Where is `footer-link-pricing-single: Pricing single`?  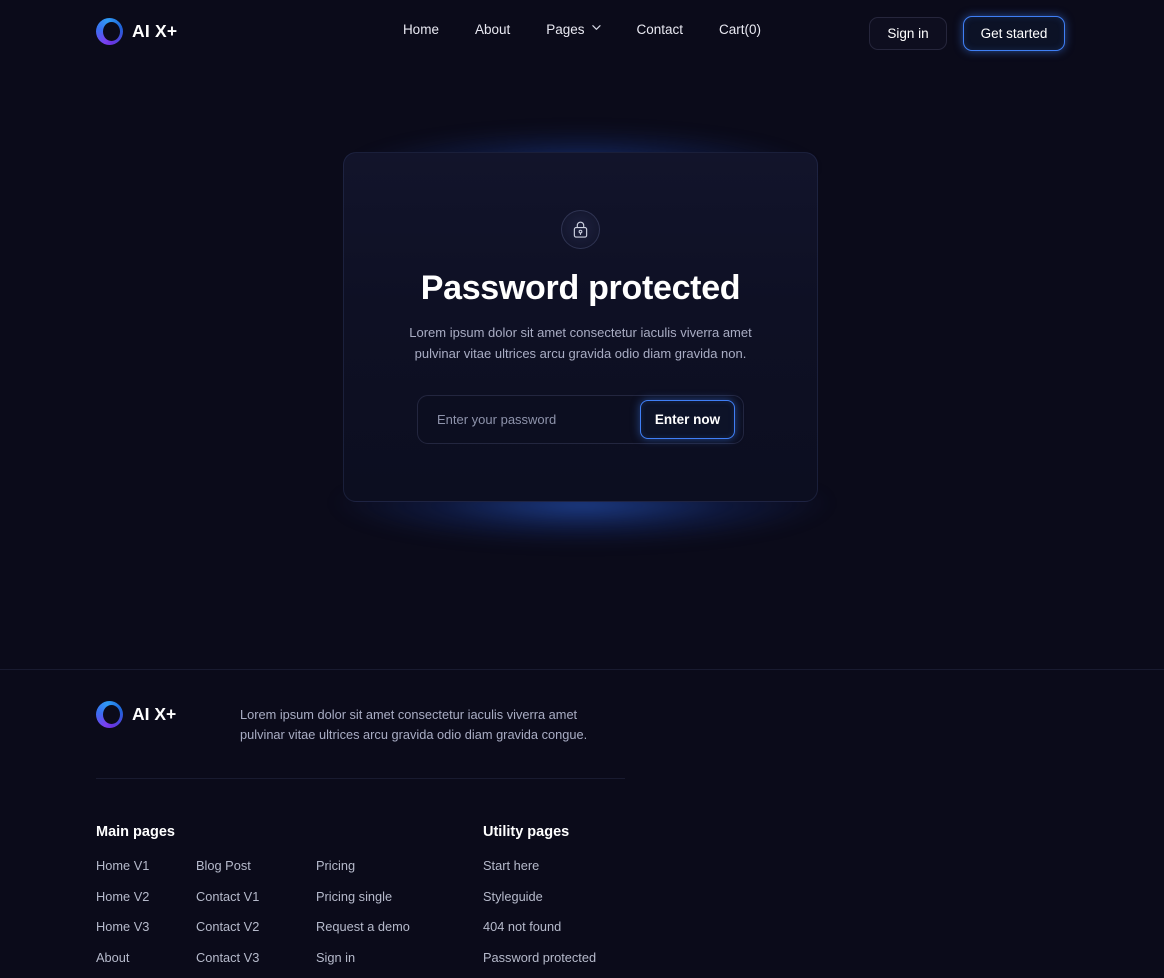
footer-link-pricing-single: Pricing single is located at coordinates (363, 896).